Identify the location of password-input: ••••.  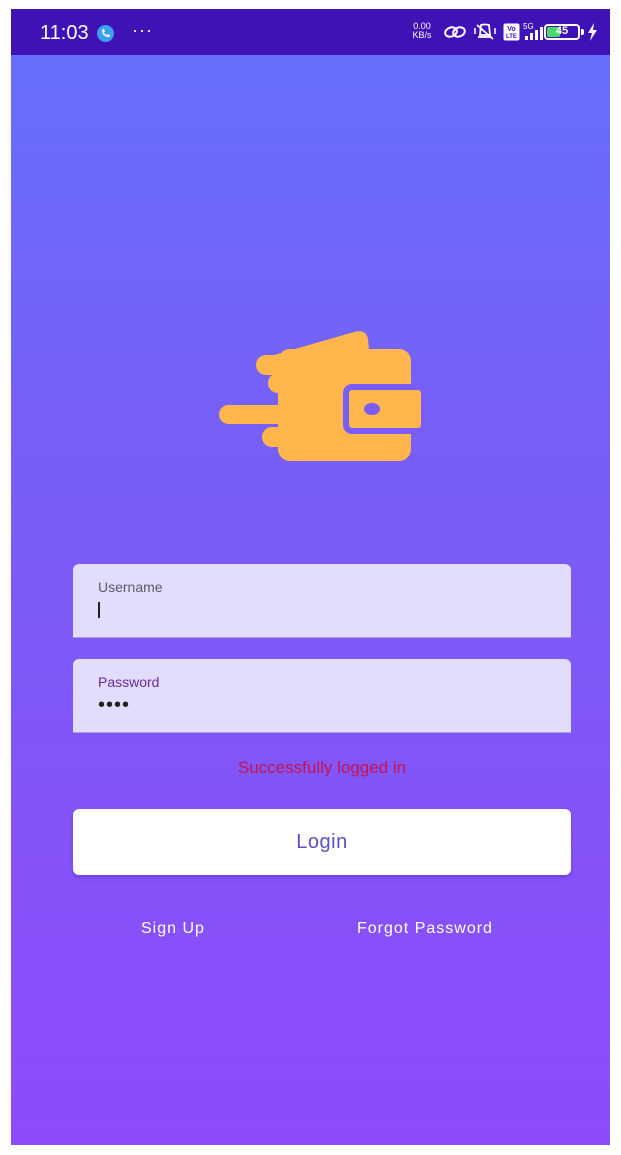
(114, 705).